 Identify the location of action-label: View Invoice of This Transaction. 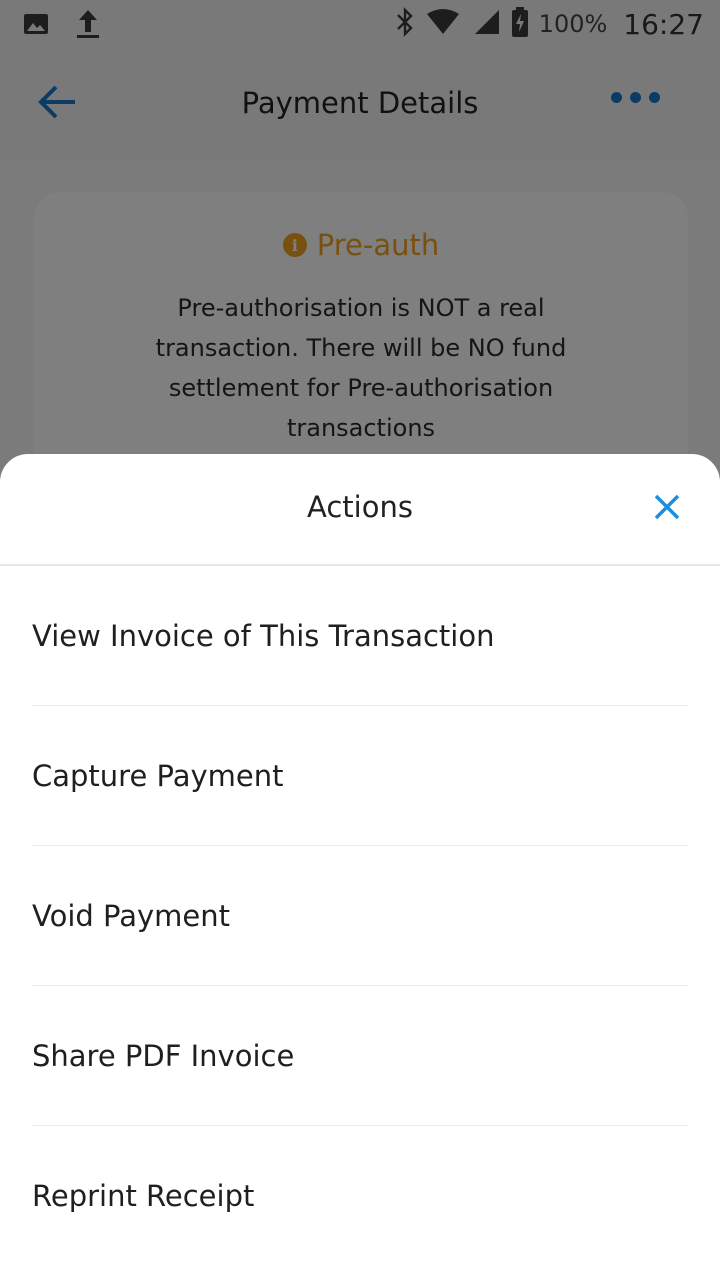
(263, 635).